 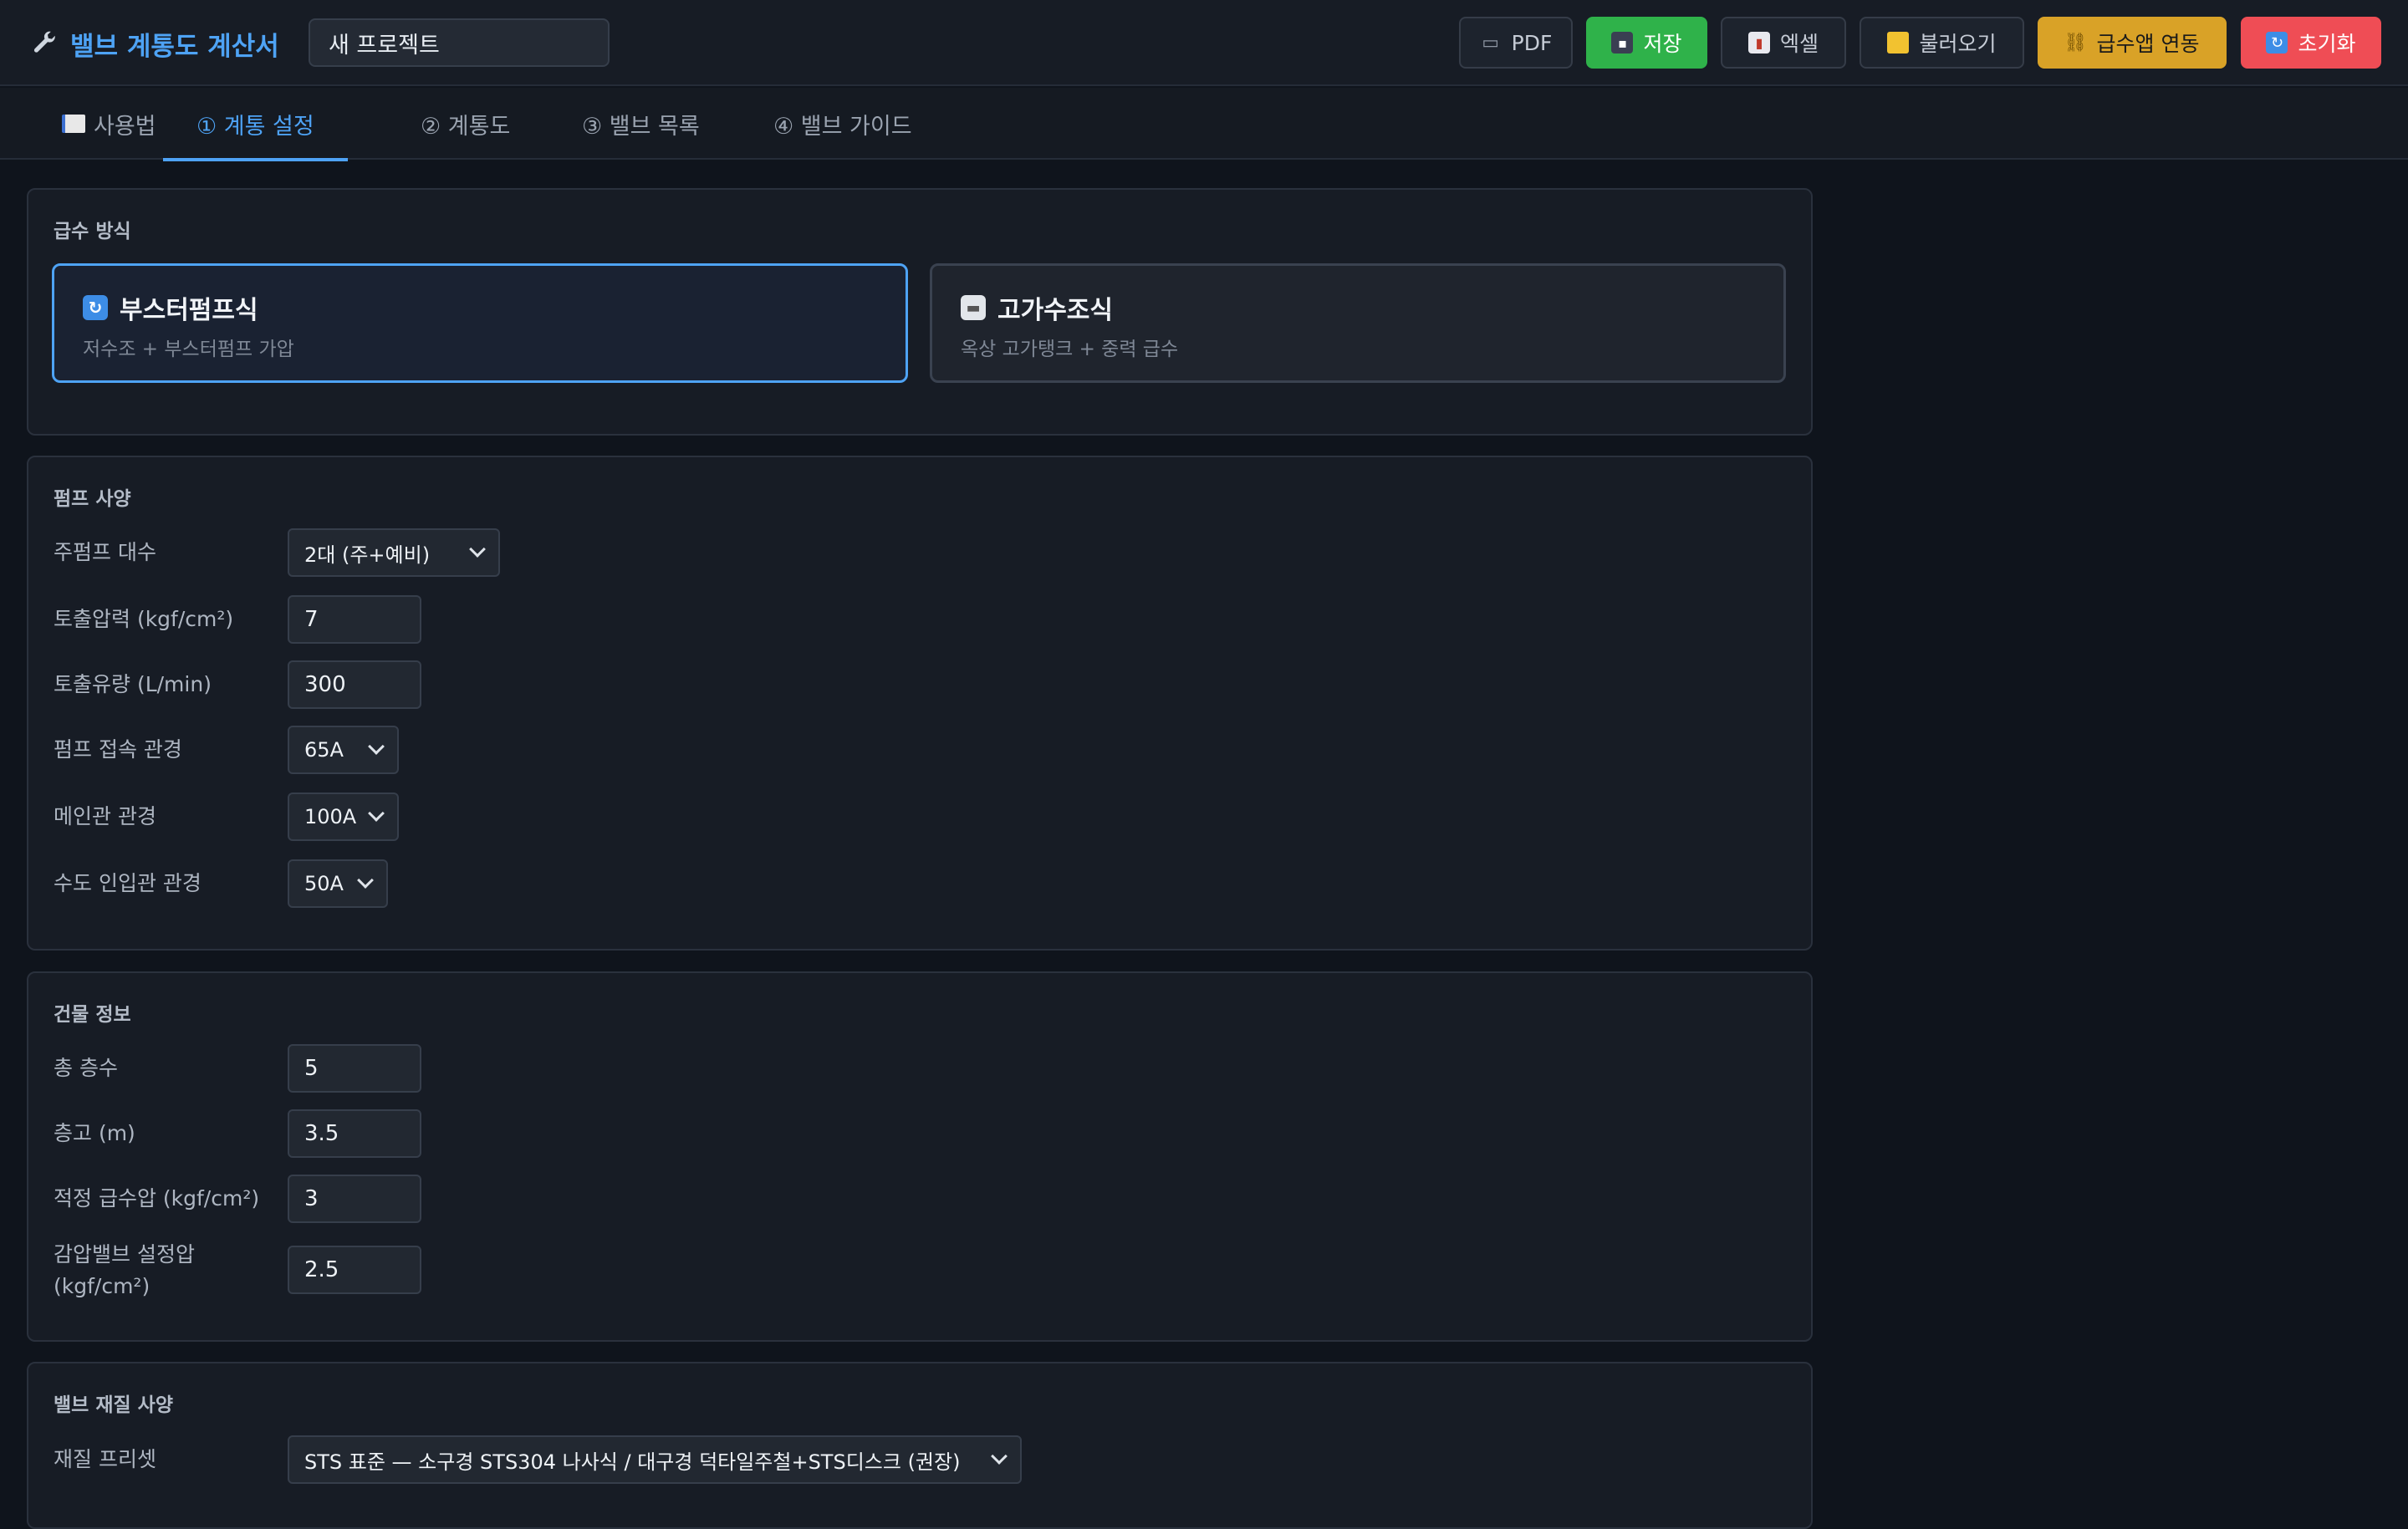 What do you see at coordinates (125, 126) in the screenshot?
I see `tab-usage-label: 사용법` at bounding box center [125, 126].